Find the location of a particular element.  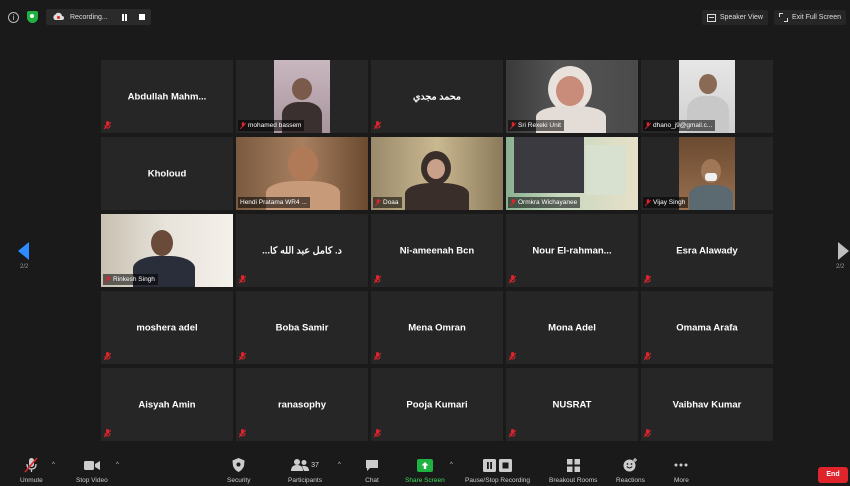

page-indicator-left: 2/2 is located at coordinates (24, 267).